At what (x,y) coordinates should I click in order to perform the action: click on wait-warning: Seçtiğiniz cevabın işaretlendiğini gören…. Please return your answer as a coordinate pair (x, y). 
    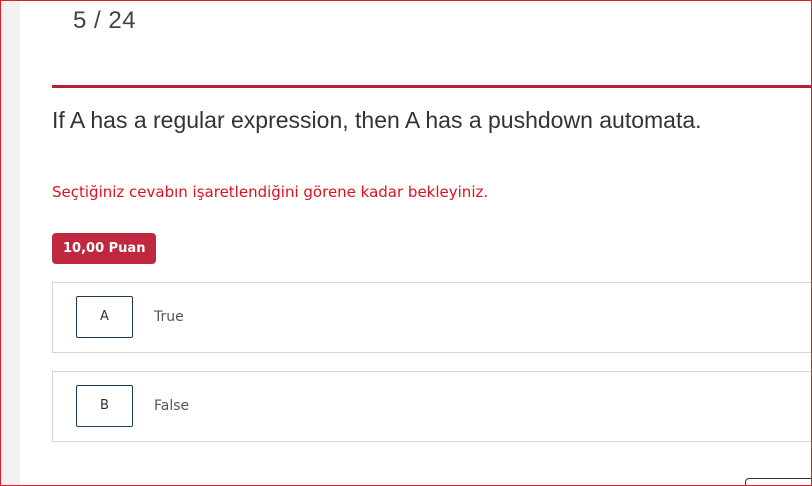
    Looking at the image, I should click on (270, 192).